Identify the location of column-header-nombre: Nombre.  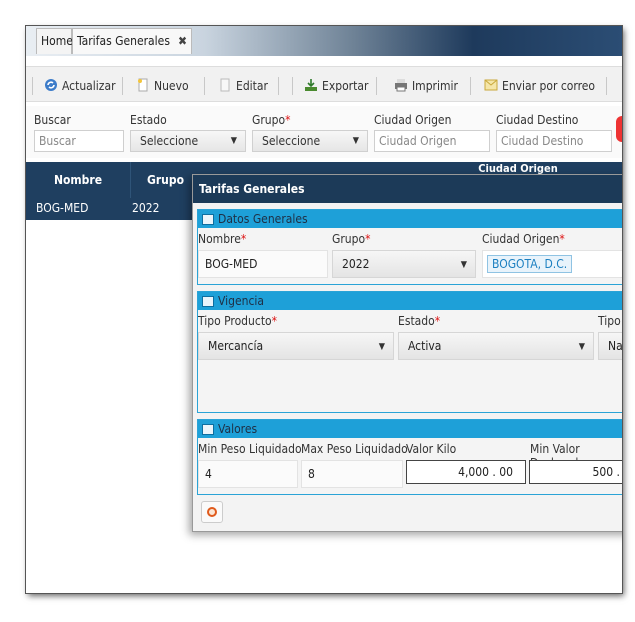
(78, 180).